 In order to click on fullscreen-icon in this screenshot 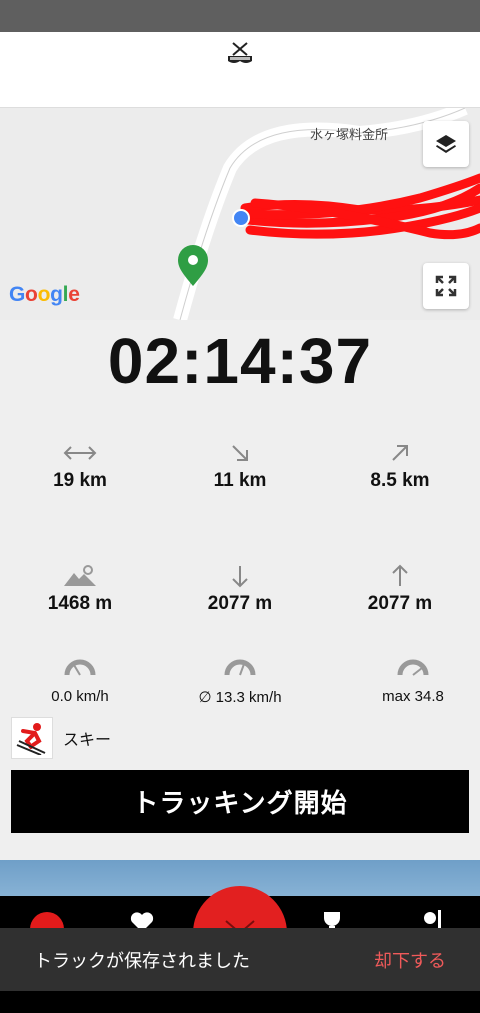, I will do `click(446, 286)`.